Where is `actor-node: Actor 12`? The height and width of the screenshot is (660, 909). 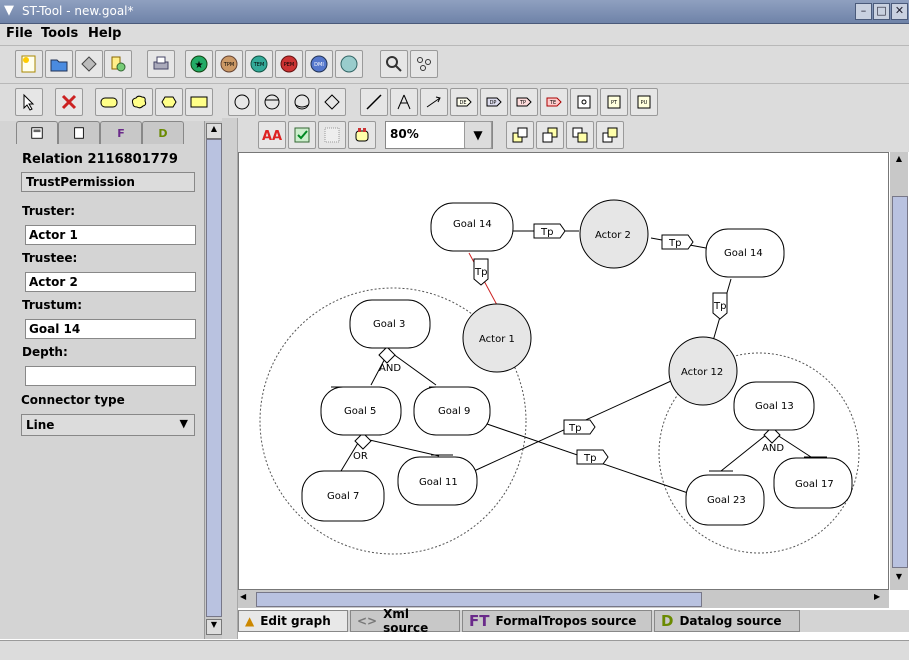
actor-node: Actor 12 is located at coordinates (703, 371).